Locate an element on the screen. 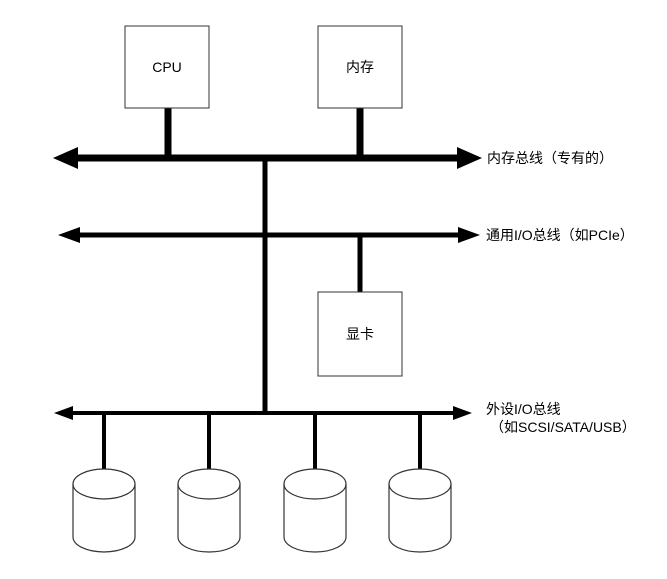  memory-box: 内存 is located at coordinates (360, 67).